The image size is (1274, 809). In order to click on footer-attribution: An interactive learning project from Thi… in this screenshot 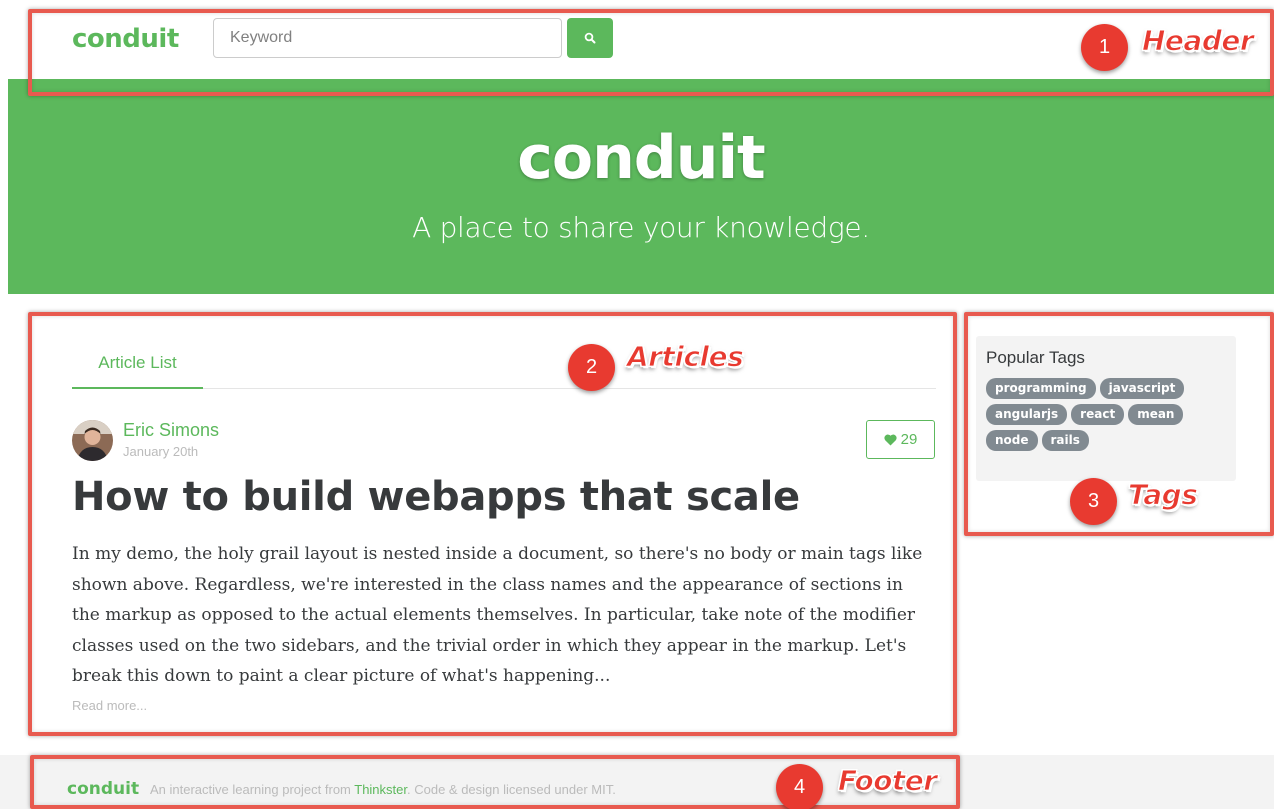, I will do `click(383, 789)`.